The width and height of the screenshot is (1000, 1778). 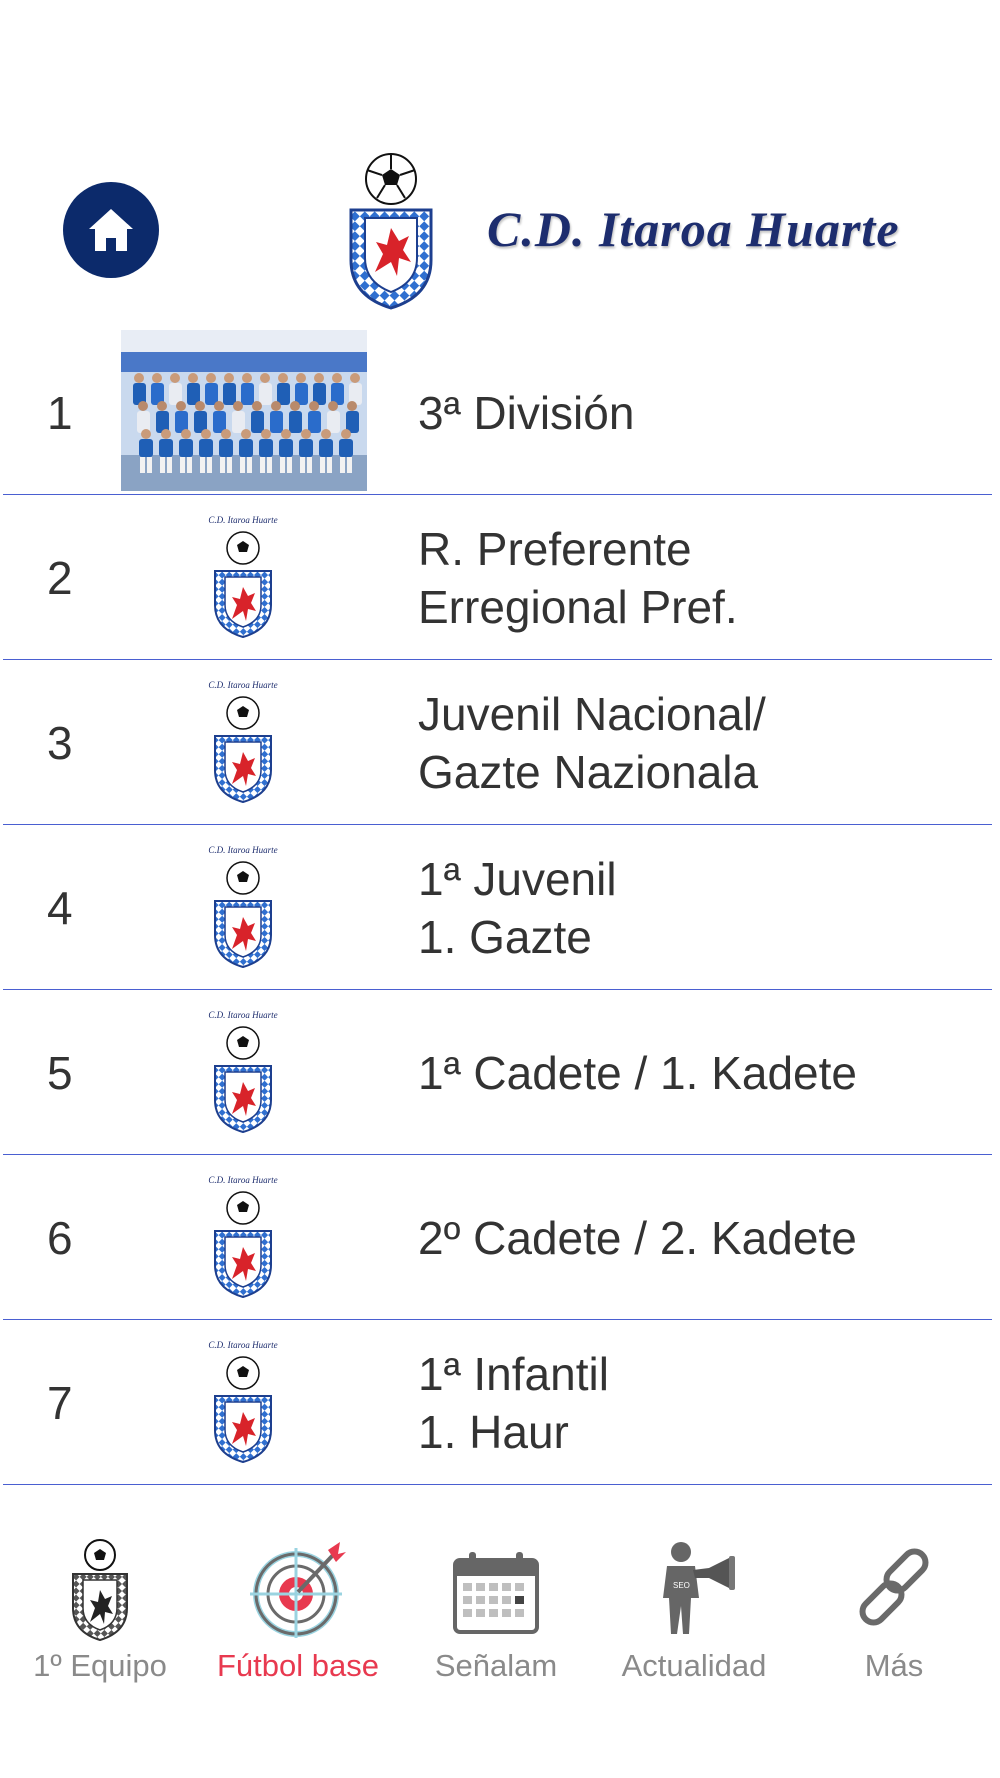 I want to click on team-photo, so click(x=244, y=410).